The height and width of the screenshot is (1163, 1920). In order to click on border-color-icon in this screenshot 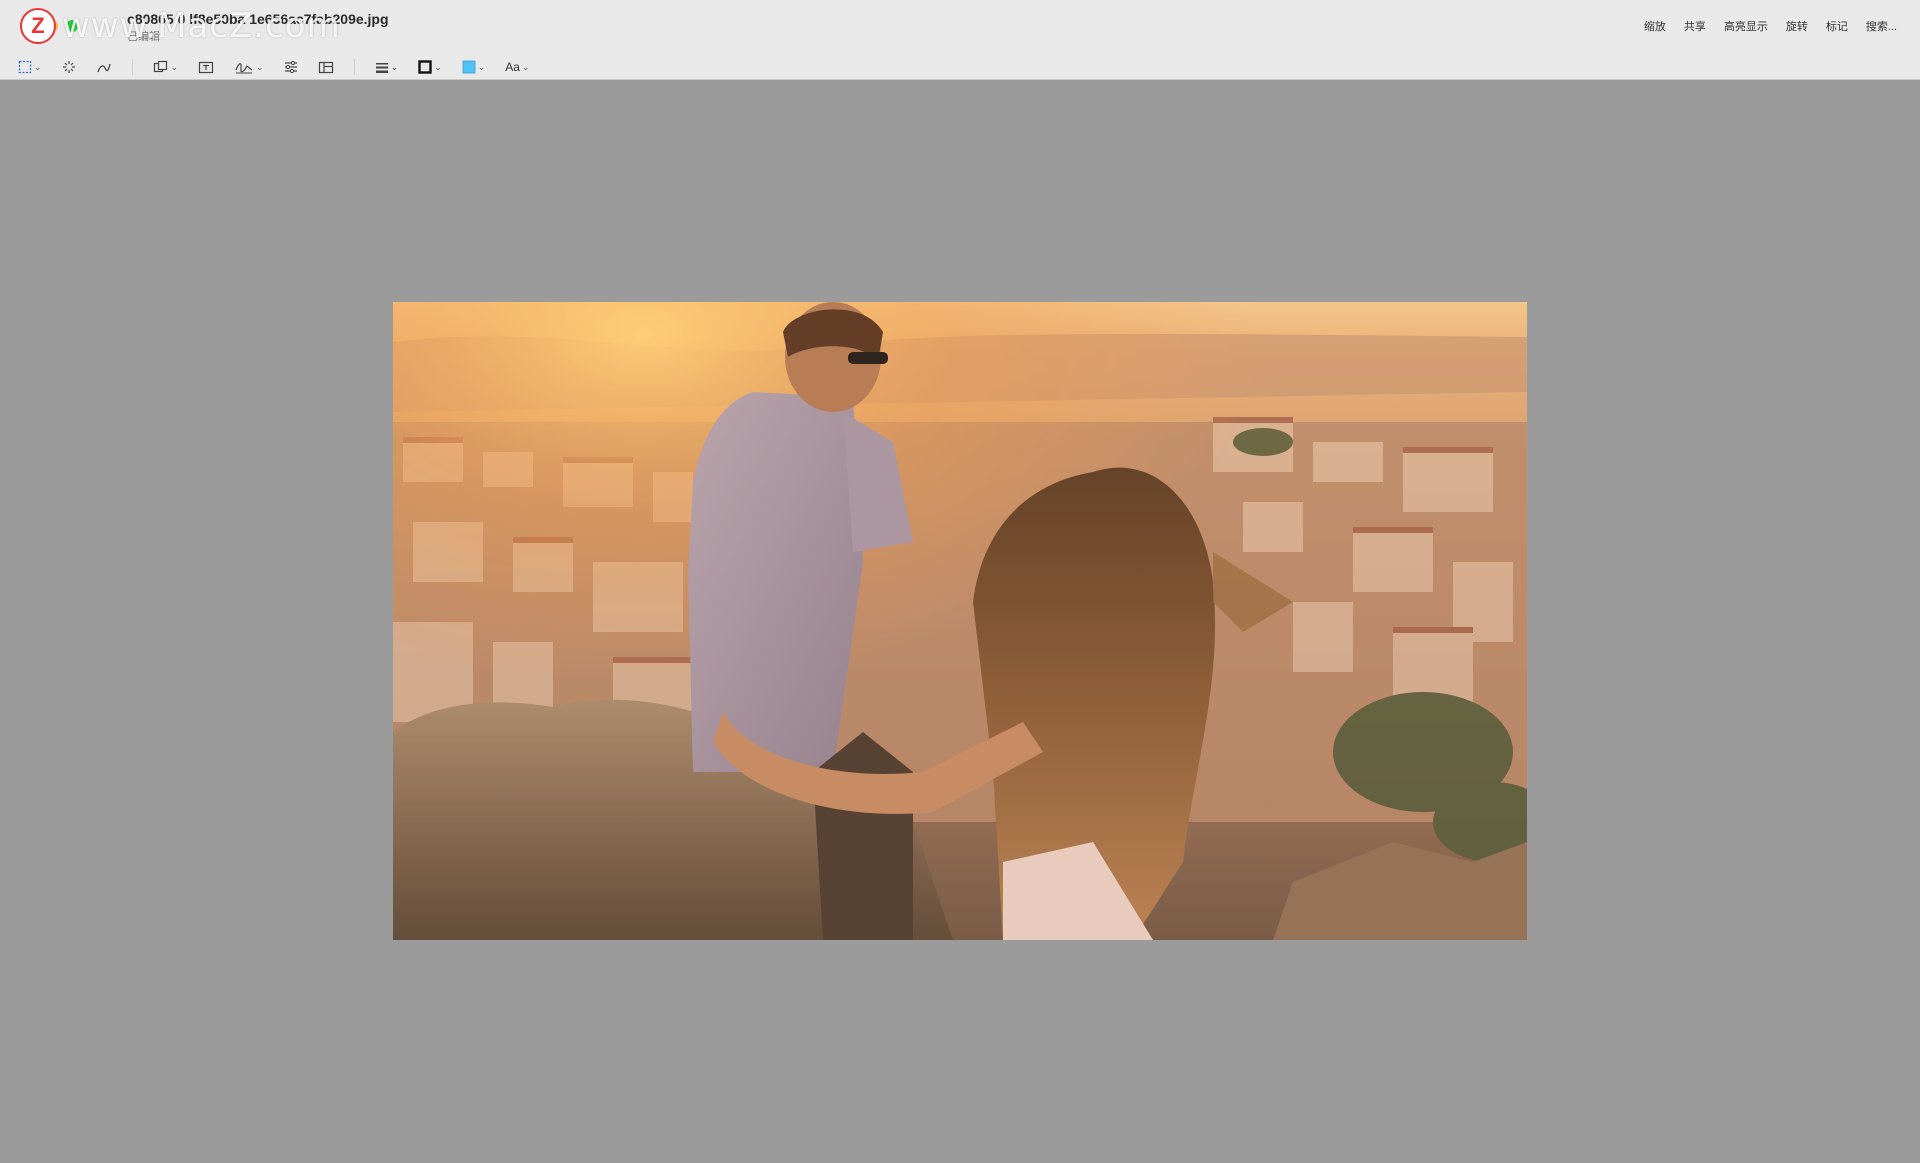, I will do `click(425, 67)`.